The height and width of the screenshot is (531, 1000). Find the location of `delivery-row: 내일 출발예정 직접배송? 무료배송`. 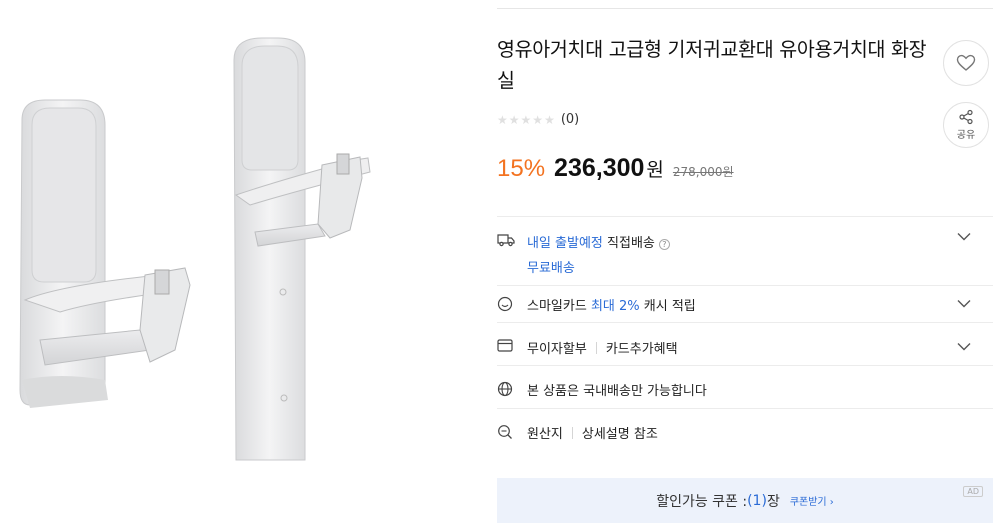

delivery-row: 내일 출발예정 직접배송? 무료배송 is located at coordinates (745, 254).